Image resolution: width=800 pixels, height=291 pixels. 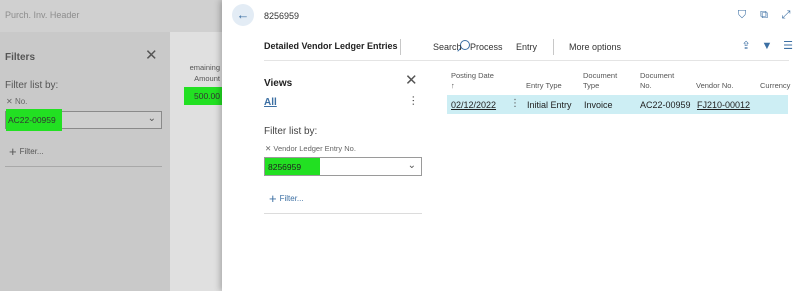 What do you see at coordinates (473, 105) in the screenshot?
I see `posting-date-cell: 02/12/2022` at bounding box center [473, 105].